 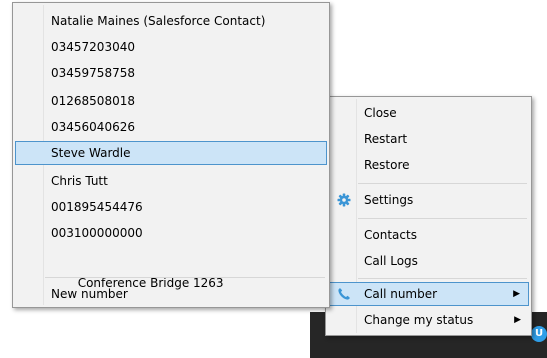 I want to click on new-number-label: New number, so click(x=89, y=294).